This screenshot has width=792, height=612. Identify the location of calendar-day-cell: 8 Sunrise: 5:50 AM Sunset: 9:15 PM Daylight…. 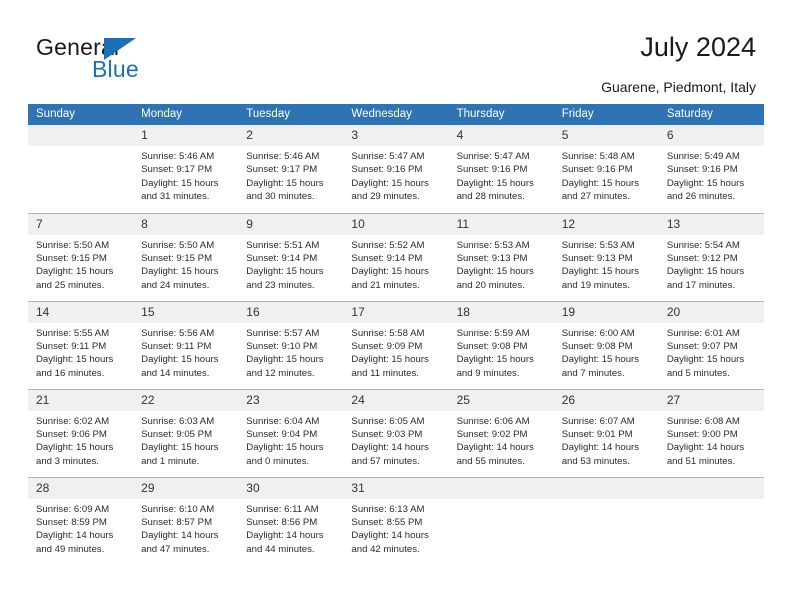
(186, 256).